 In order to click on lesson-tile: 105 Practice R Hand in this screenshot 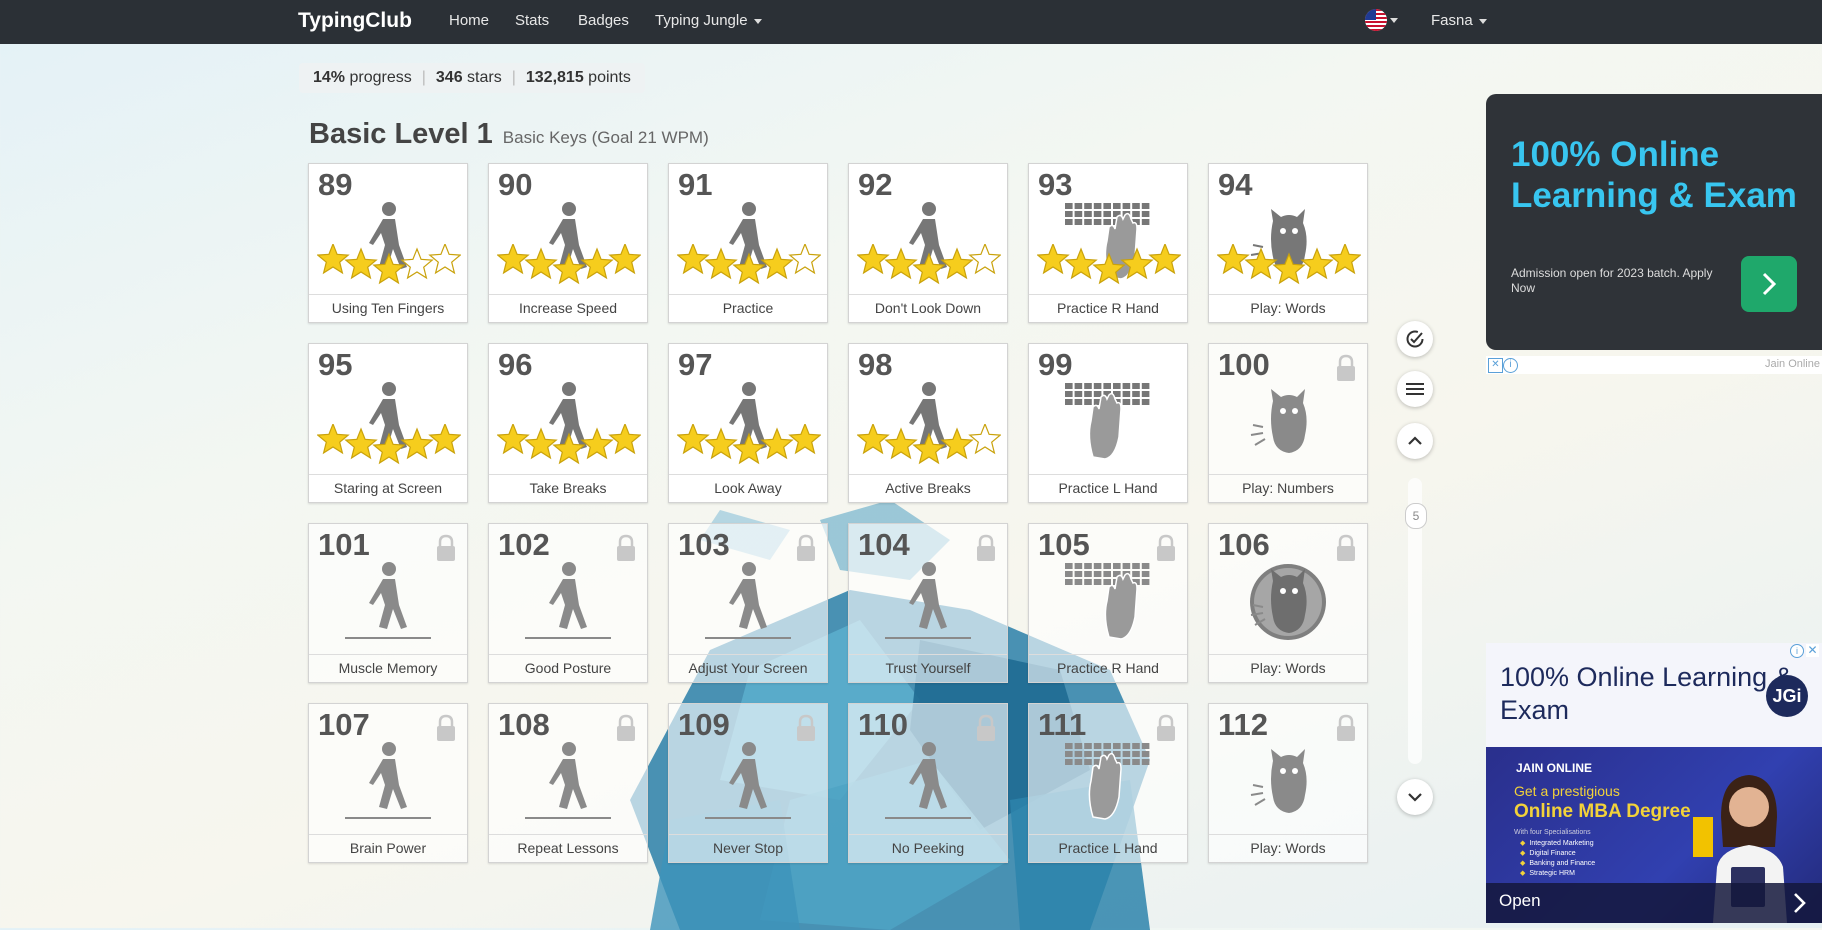, I will do `click(1108, 603)`.